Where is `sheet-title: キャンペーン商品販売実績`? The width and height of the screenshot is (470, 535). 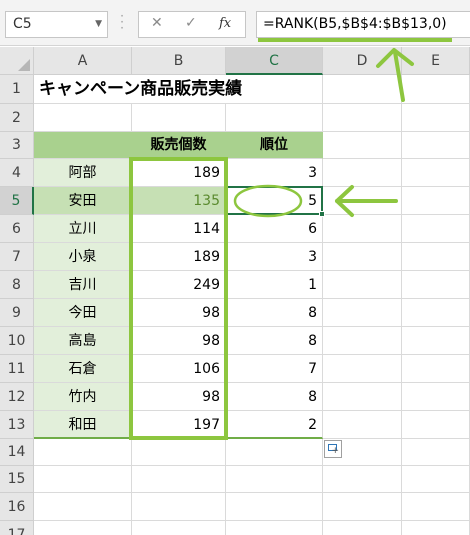
sheet-title: キャンペーン商品販売実績 is located at coordinates (184, 89).